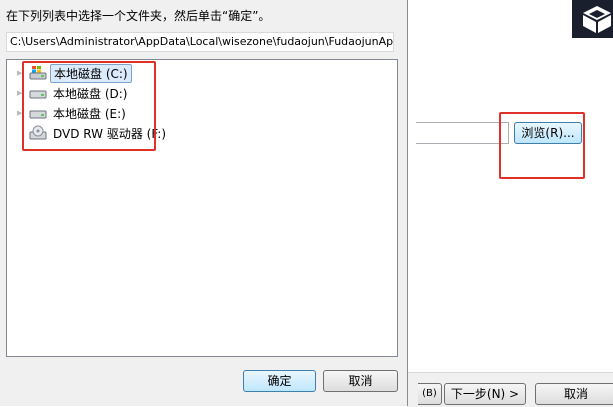 The width and height of the screenshot is (613, 407). I want to click on instruction-text: 在下列列表中选择一个文件夹，然后单击“确定”。, so click(138, 16).